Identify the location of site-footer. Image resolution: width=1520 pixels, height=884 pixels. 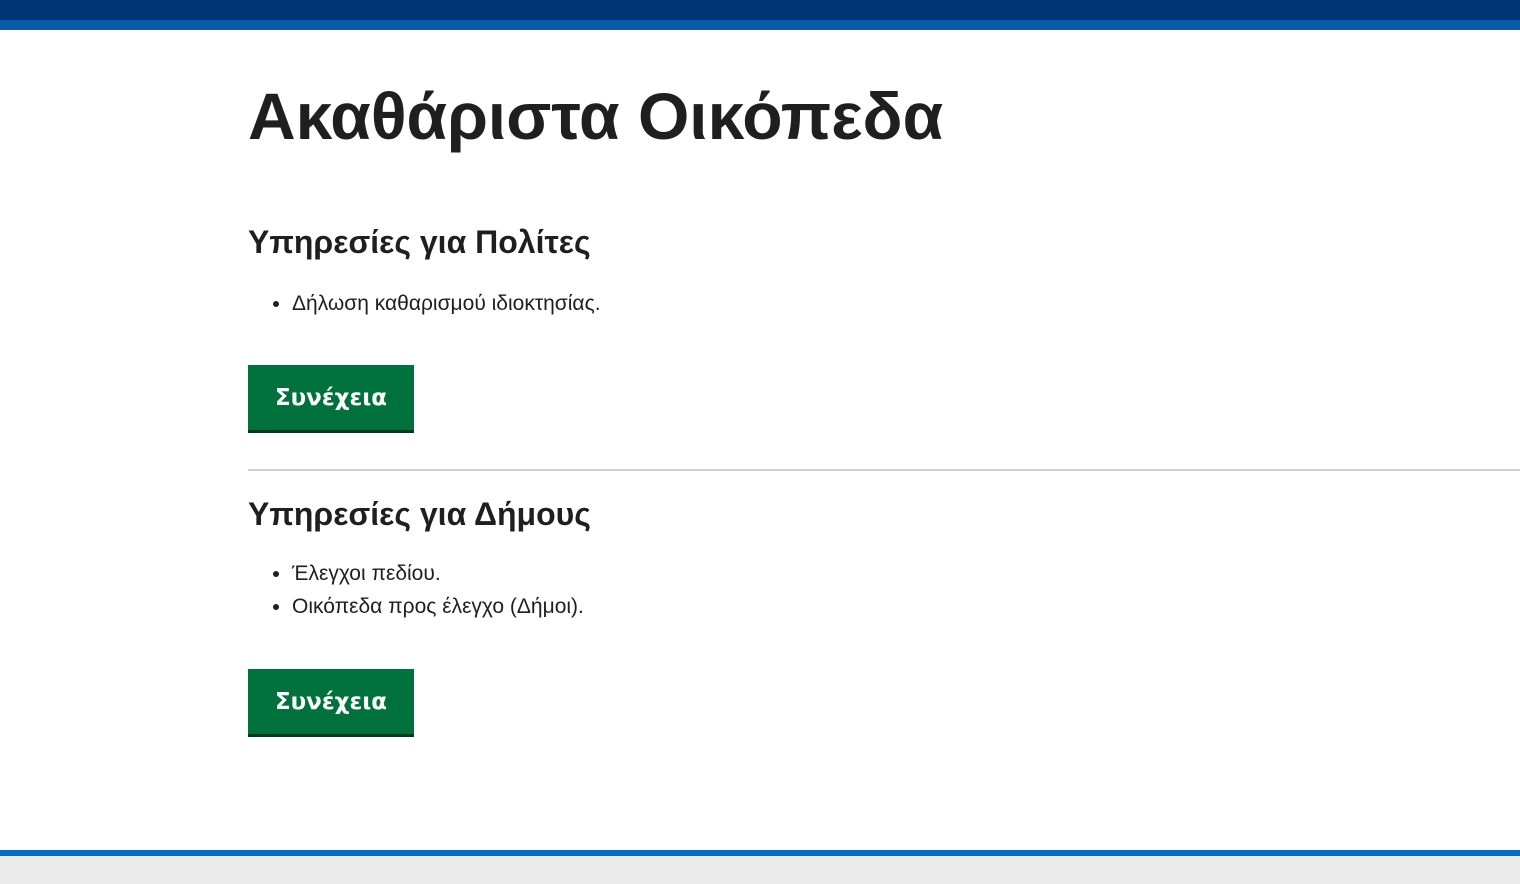
(760, 867).